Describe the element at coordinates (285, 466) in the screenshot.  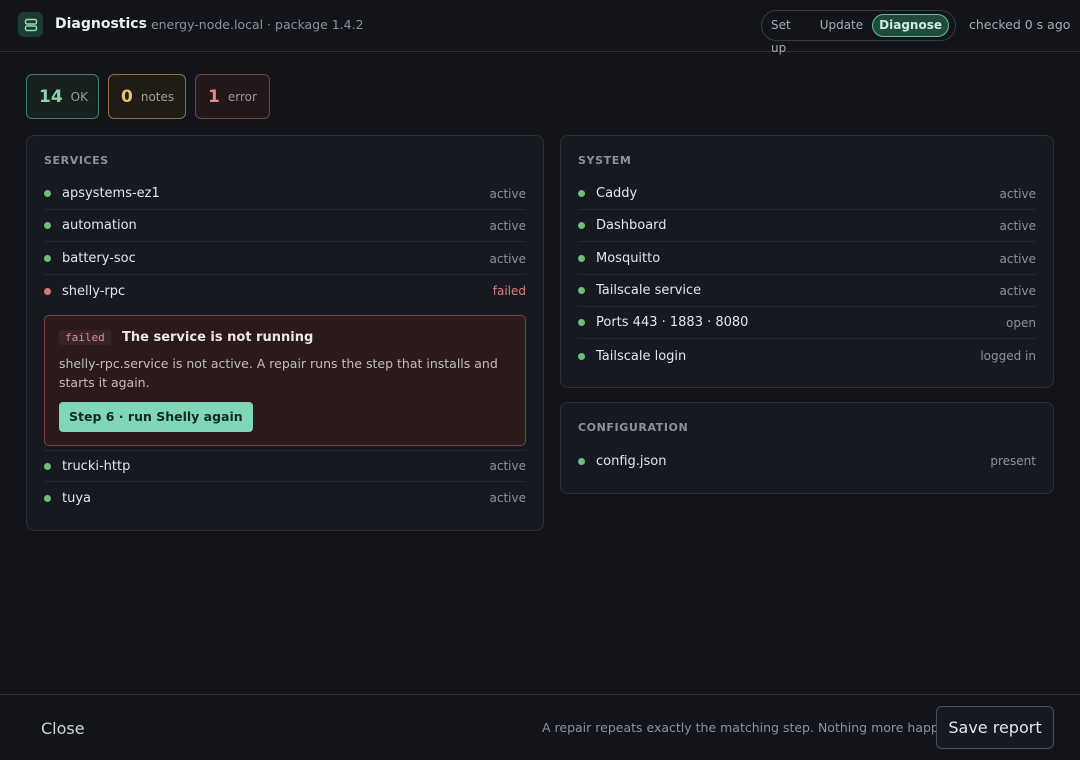
I see `service-row: trucki-http active` at that location.